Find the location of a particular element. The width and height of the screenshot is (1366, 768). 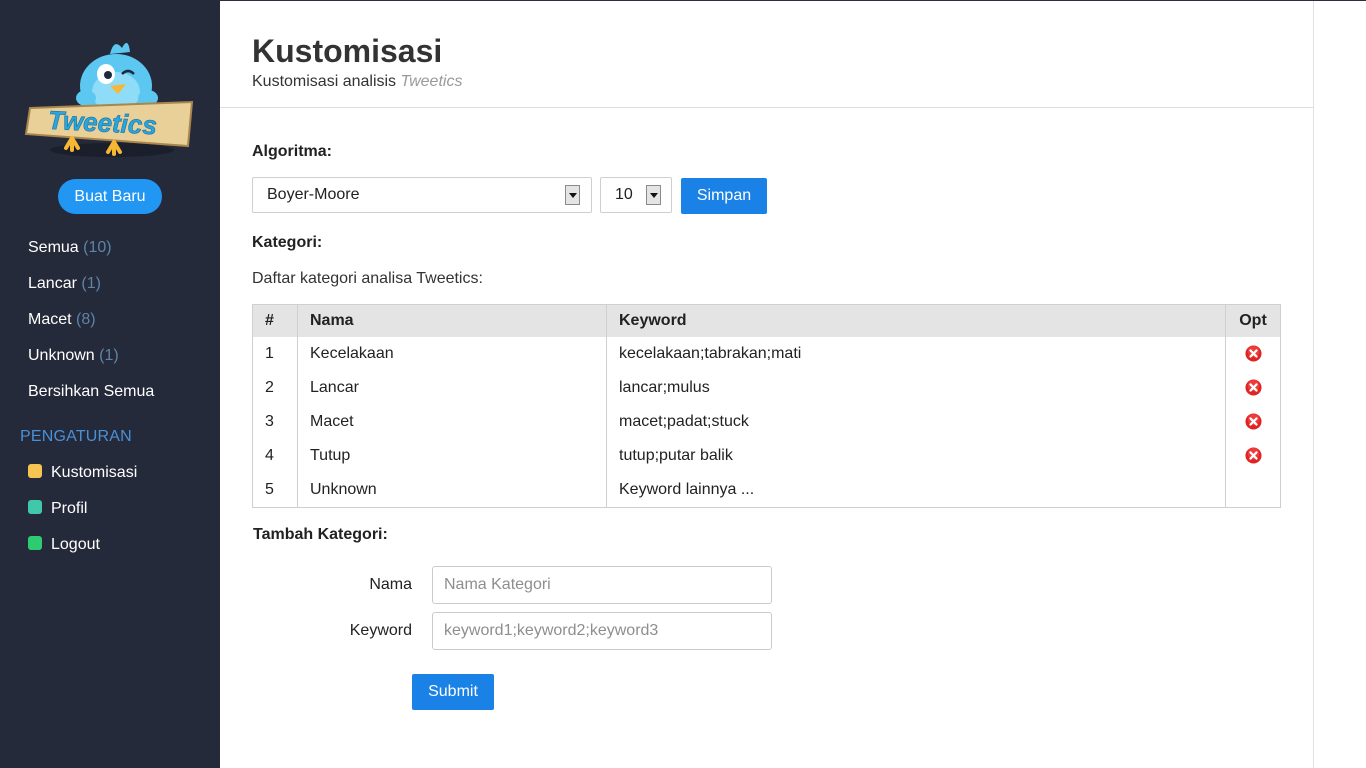

number-select-value: 10 is located at coordinates (624, 194).